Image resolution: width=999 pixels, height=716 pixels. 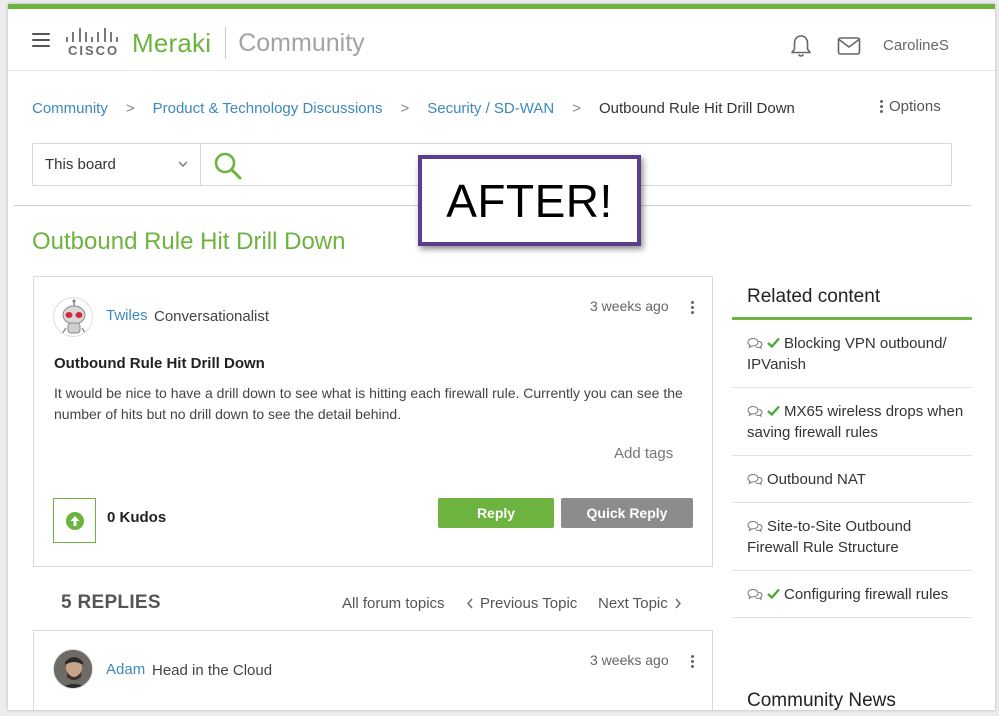 I want to click on chevron-down-icon, so click(x=183, y=164).